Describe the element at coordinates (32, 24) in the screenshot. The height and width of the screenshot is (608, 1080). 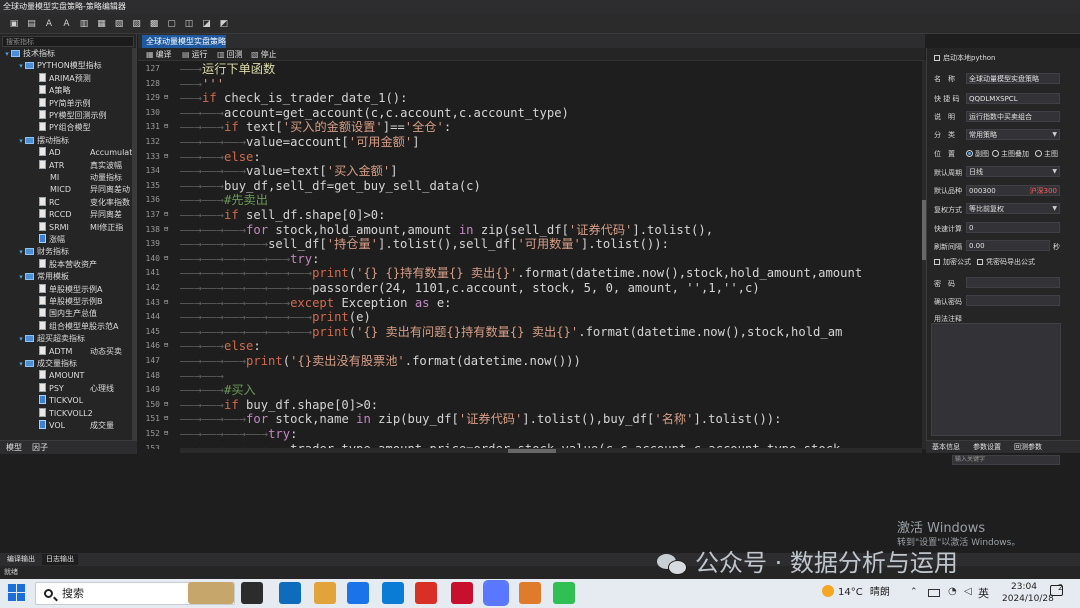
I see `save-as-icon: ▤` at that location.